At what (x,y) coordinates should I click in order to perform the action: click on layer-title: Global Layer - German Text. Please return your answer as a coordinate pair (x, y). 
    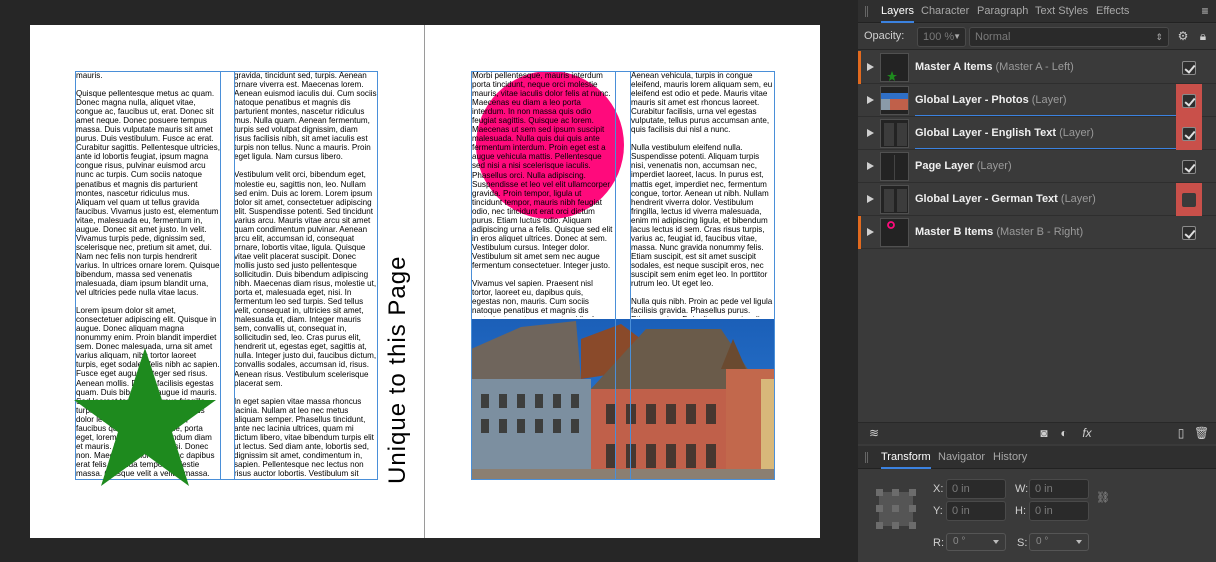
    Looking at the image, I should click on (986, 199).